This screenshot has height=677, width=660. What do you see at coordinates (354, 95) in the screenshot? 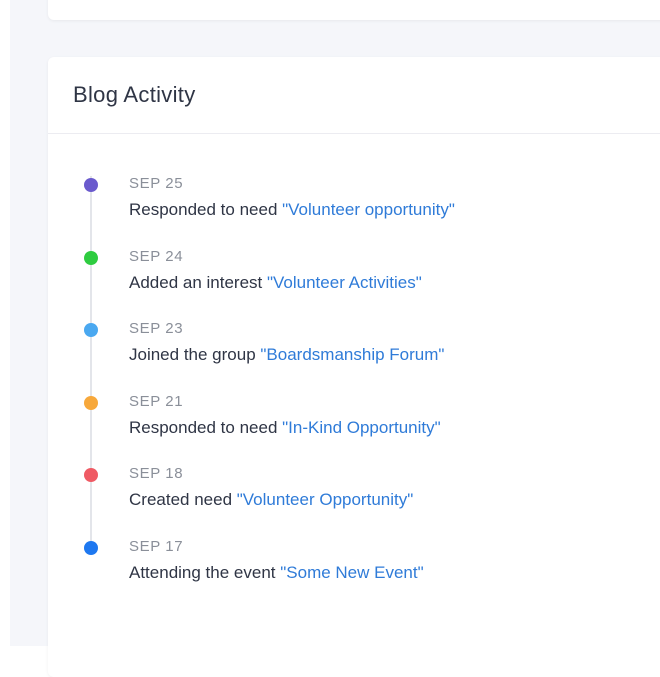
I see `card-header: Blog Activity` at bounding box center [354, 95].